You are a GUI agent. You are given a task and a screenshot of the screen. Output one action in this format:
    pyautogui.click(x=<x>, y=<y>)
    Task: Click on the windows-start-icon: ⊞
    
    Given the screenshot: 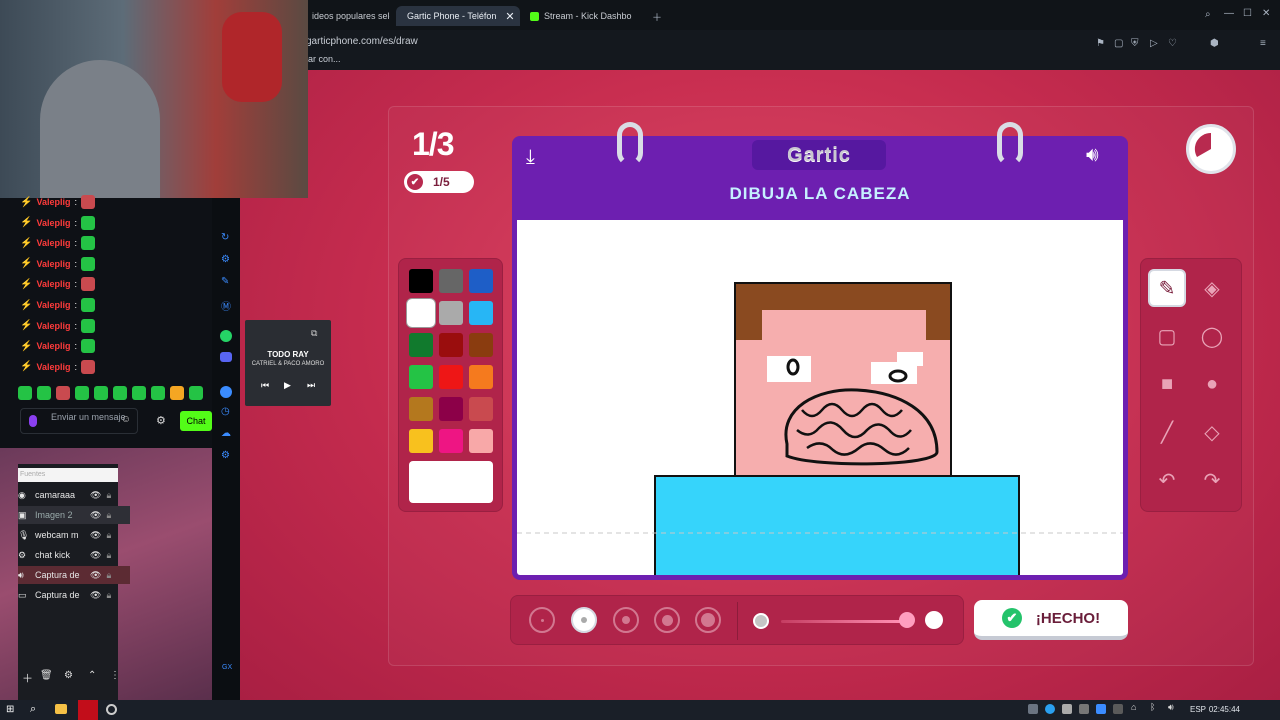 What is the action you would take?
    pyautogui.click(x=10, y=709)
    